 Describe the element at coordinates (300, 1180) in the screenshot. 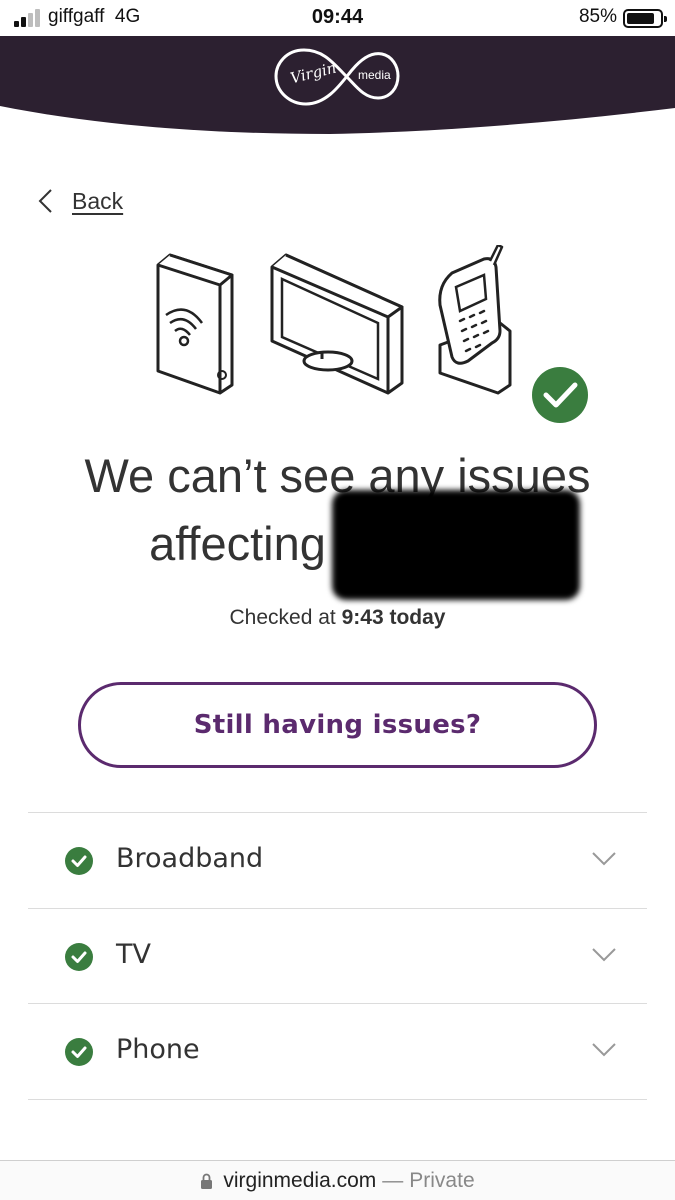

I see `url-domain: virginmedia.com` at that location.